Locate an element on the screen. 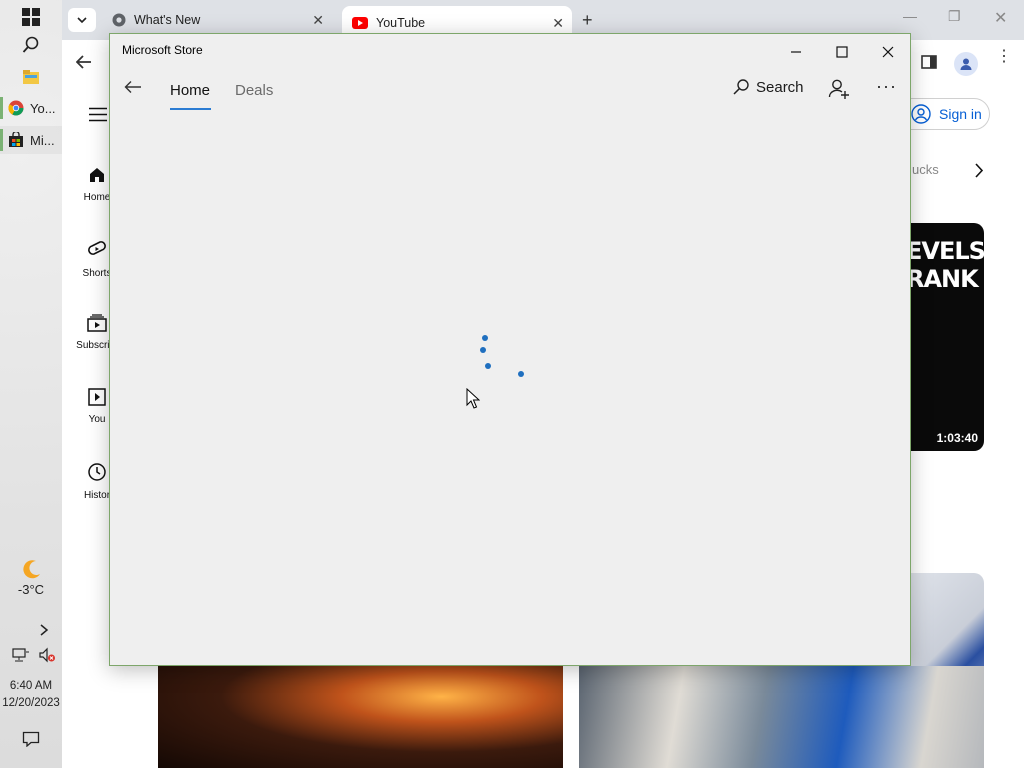  yt-chip: ucks is located at coordinates (925, 169).